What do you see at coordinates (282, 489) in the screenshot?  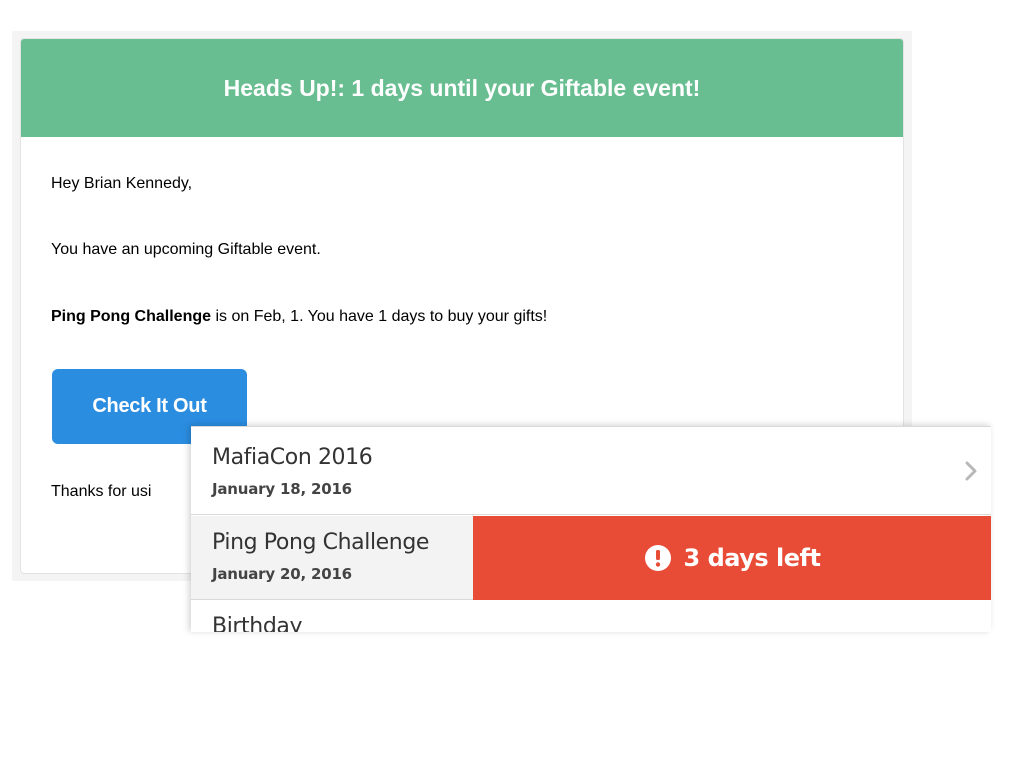 I see `event-date: January 18, 2016` at bounding box center [282, 489].